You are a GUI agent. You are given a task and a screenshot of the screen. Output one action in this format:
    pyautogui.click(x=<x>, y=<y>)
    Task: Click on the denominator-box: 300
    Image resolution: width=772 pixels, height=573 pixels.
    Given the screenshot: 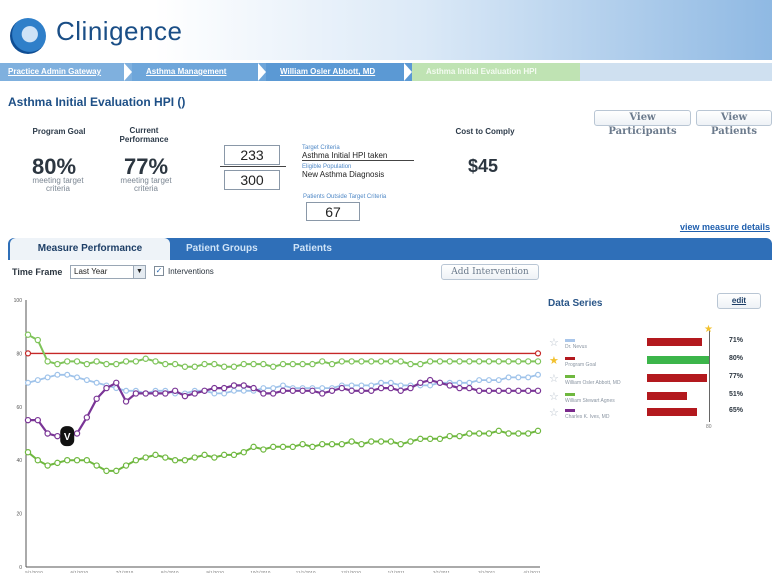 What is the action you would take?
    pyautogui.click(x=252, y=180)
    